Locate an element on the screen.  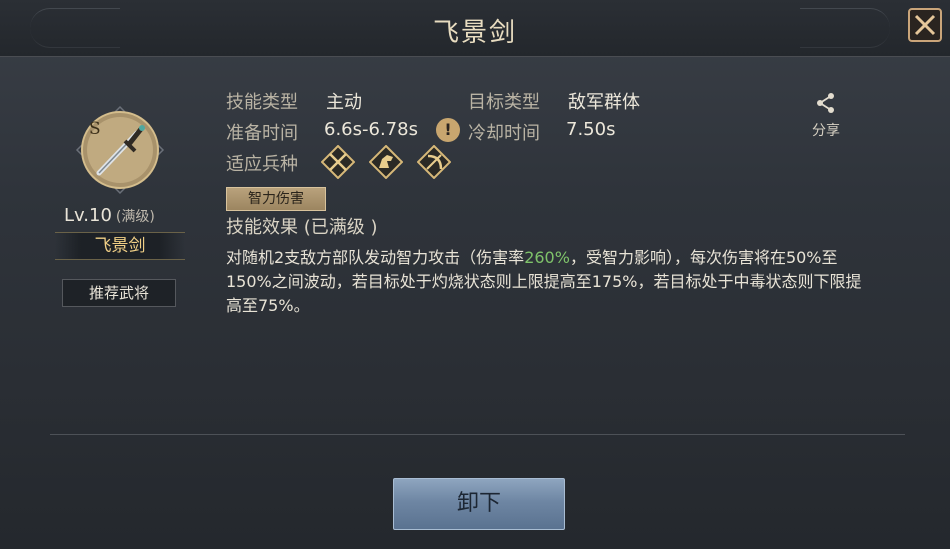
level-value: Lv.10 is located at coordinates (88, 215).